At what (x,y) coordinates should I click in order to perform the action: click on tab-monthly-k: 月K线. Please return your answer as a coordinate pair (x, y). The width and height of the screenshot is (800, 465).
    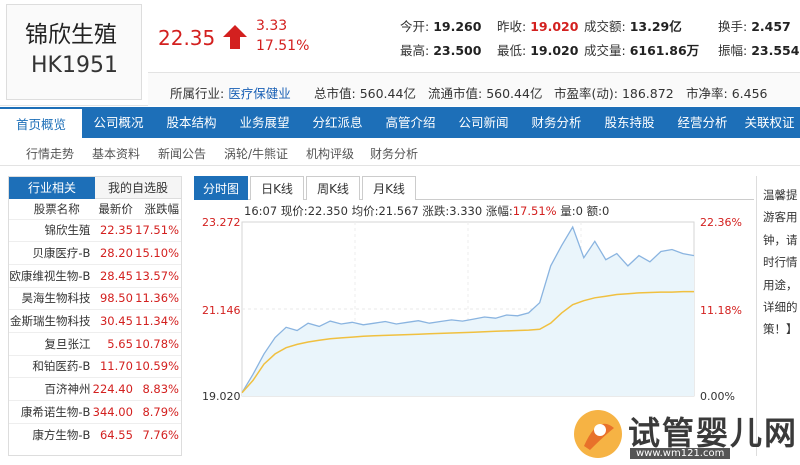
    Looking at the image, I should click on (389, 188).